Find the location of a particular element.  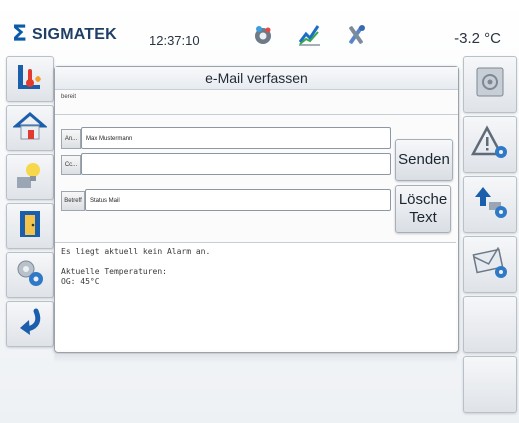

upload-settings-icon is located at coordinates (490, 204).